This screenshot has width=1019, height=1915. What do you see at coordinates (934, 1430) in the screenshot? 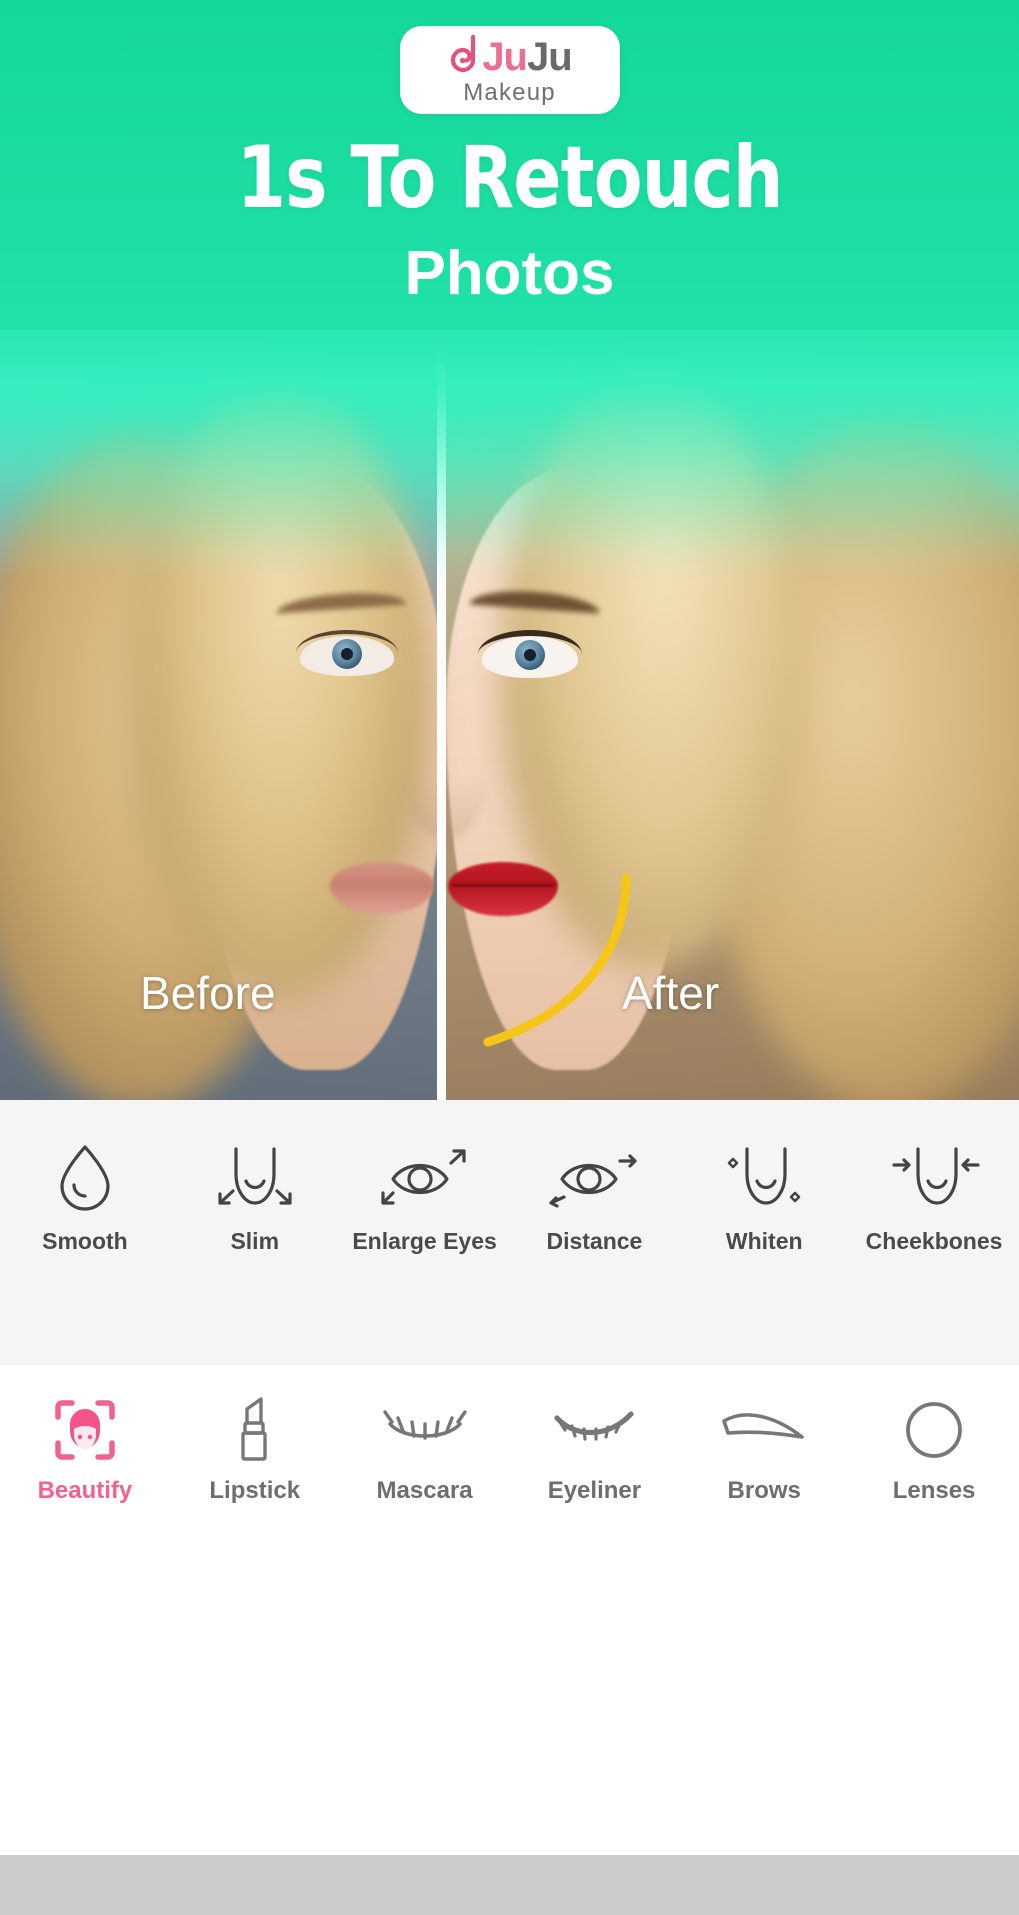
I see `lens-circle-icon` at bounding box center [934, 1430].